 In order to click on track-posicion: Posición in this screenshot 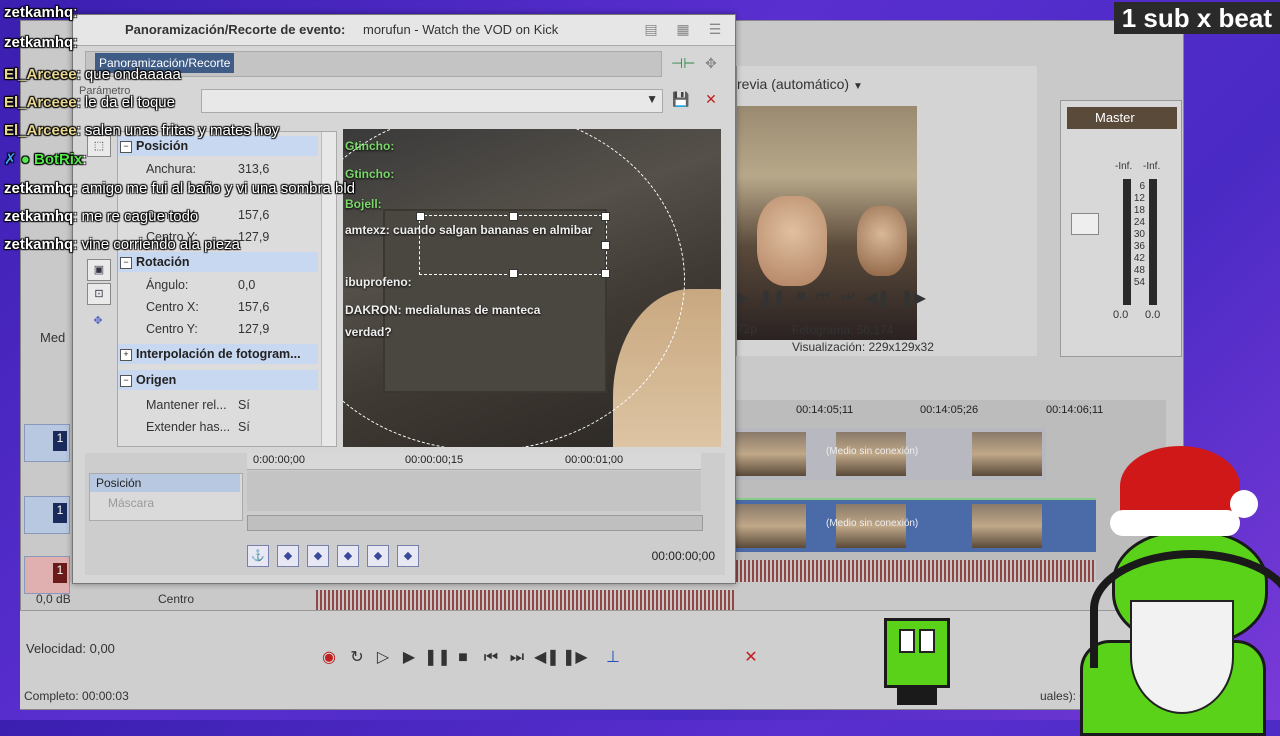, I will do `click(165, 483)`.